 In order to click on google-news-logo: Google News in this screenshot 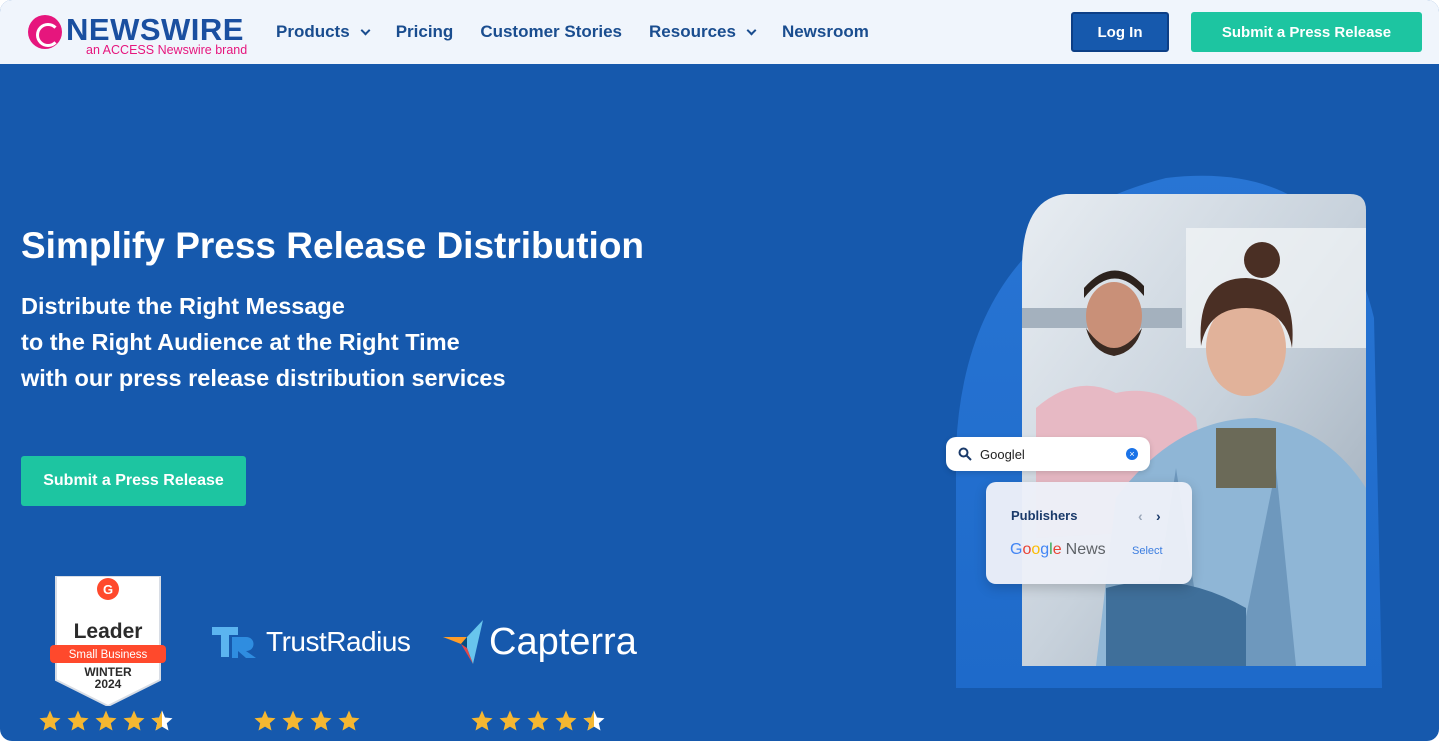, I will do `click(1058, 550)`.